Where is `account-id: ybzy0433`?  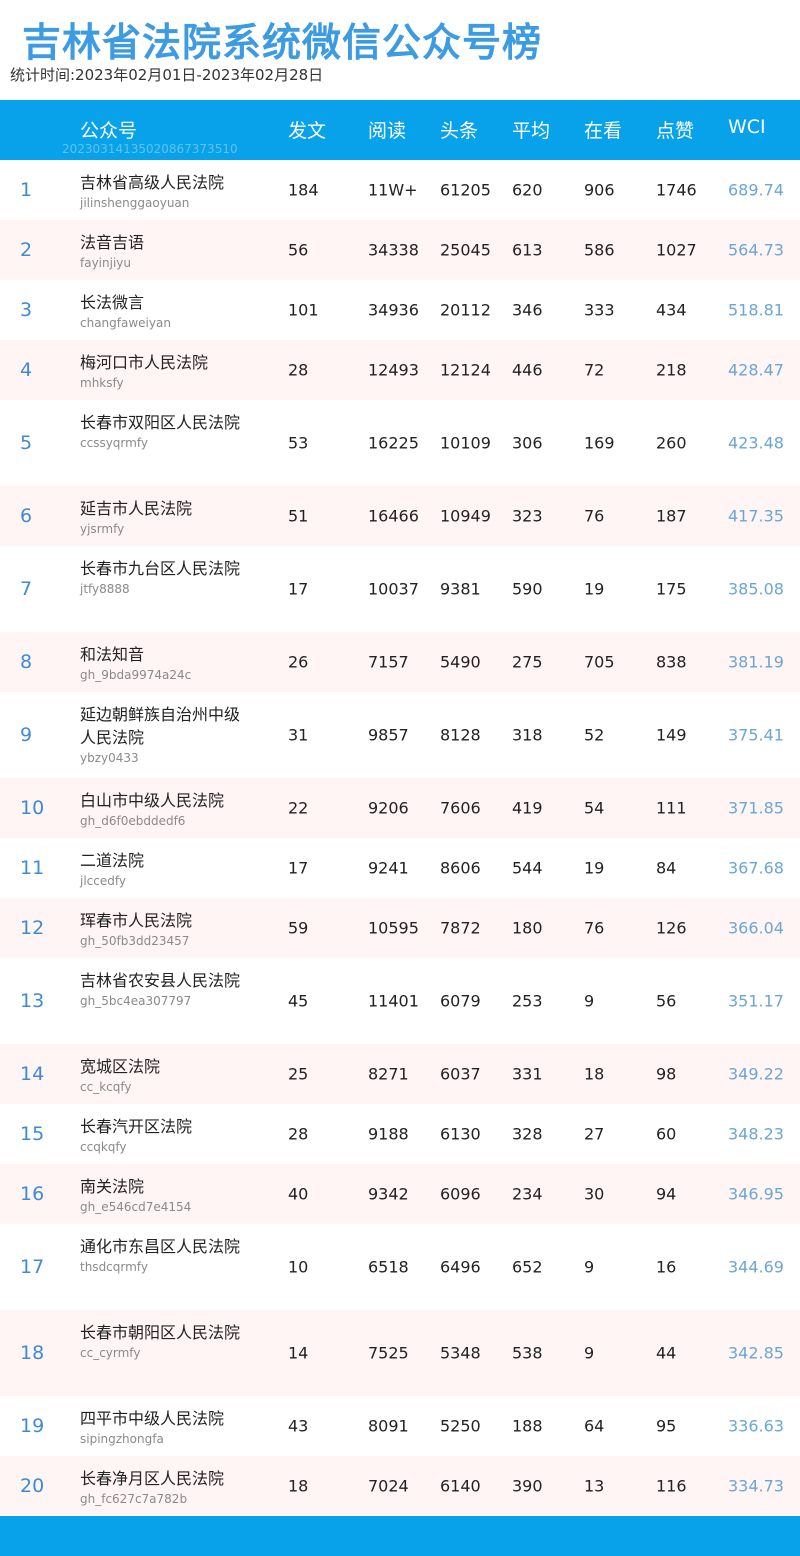
account-id: ybzy0433 is located at coordinates (109, 758).